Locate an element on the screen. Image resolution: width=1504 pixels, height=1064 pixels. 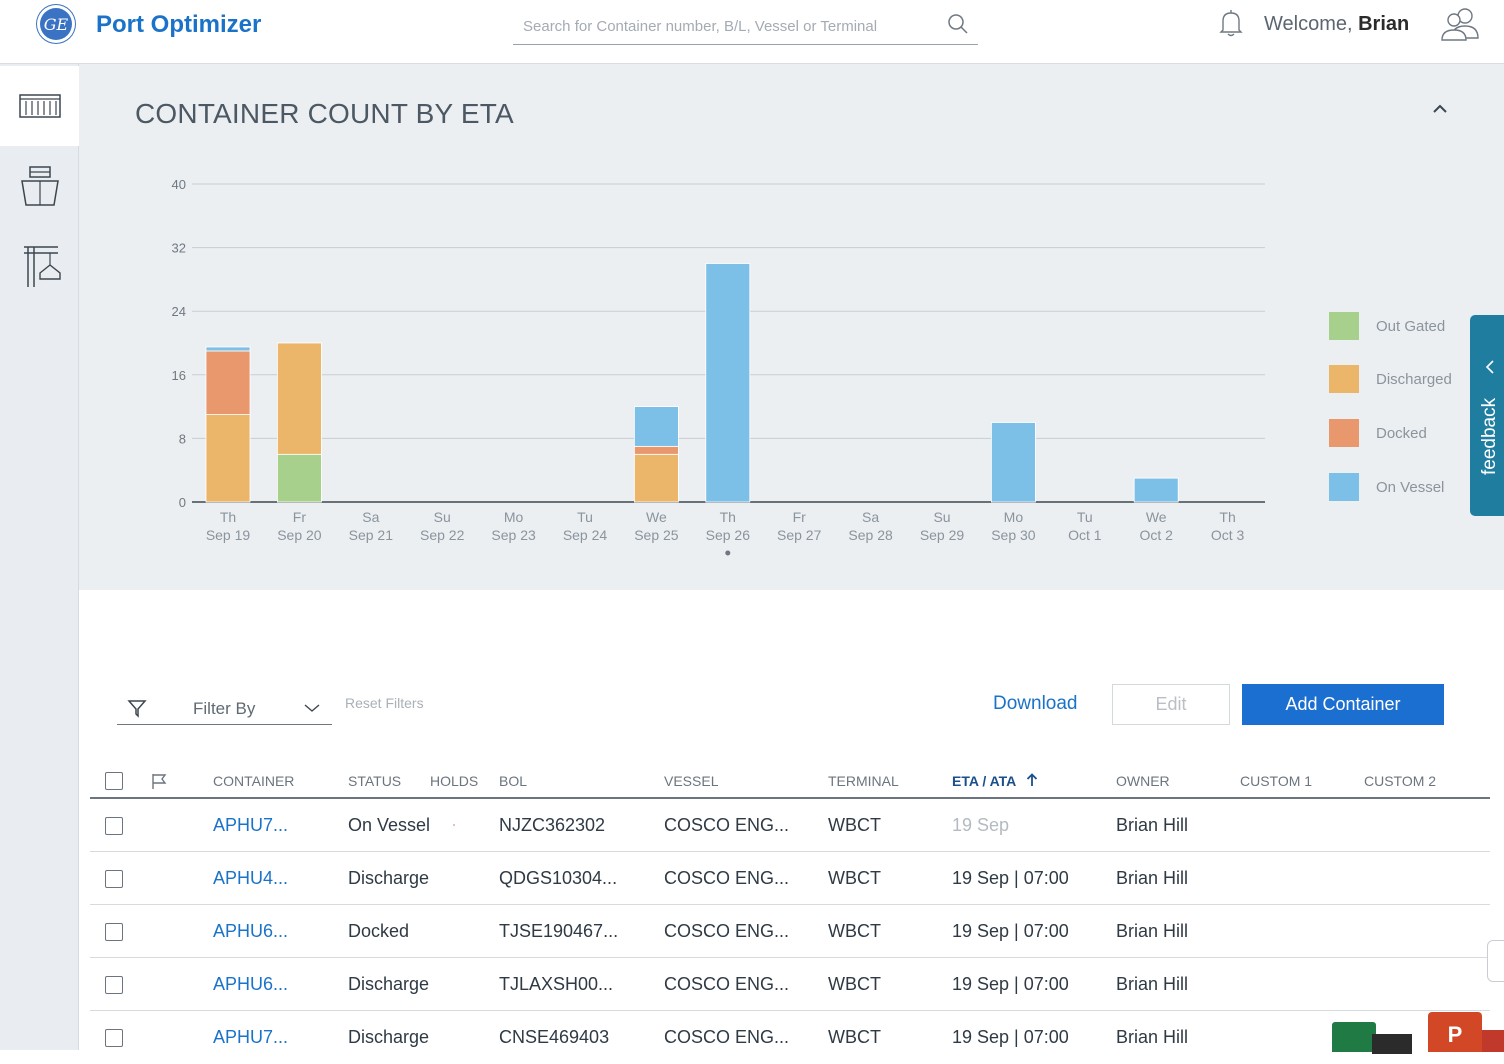
top-bar: GE Port Optimizer Welcome, Brian is located at coordinates (752, 32).